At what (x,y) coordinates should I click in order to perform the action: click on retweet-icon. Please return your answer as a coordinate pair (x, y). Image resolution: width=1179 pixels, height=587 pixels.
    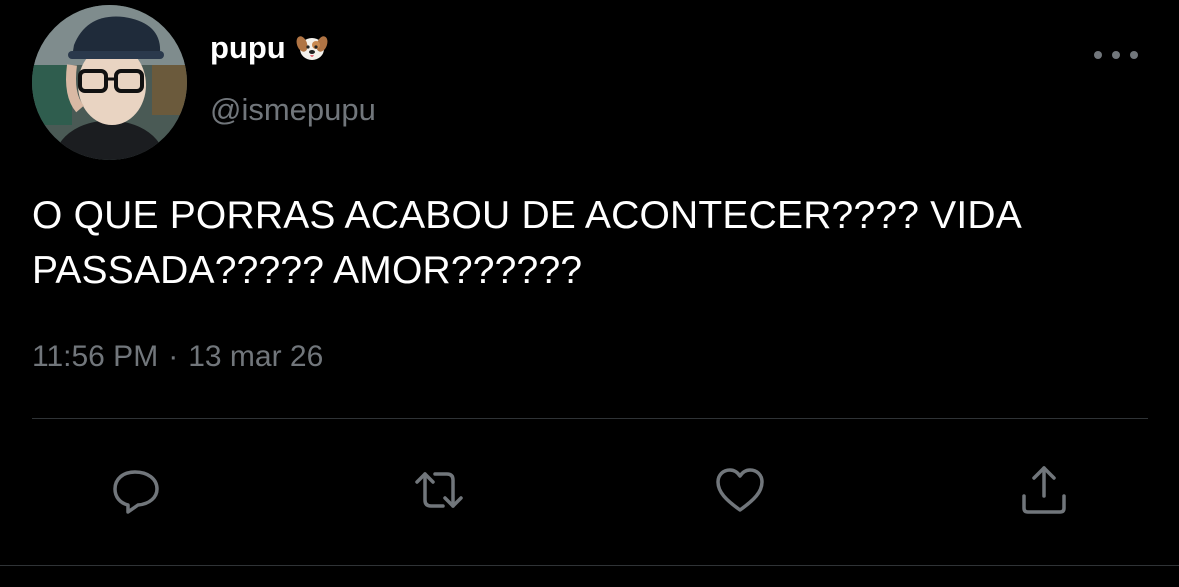
    Looking at the image, I should click on (439, 490).